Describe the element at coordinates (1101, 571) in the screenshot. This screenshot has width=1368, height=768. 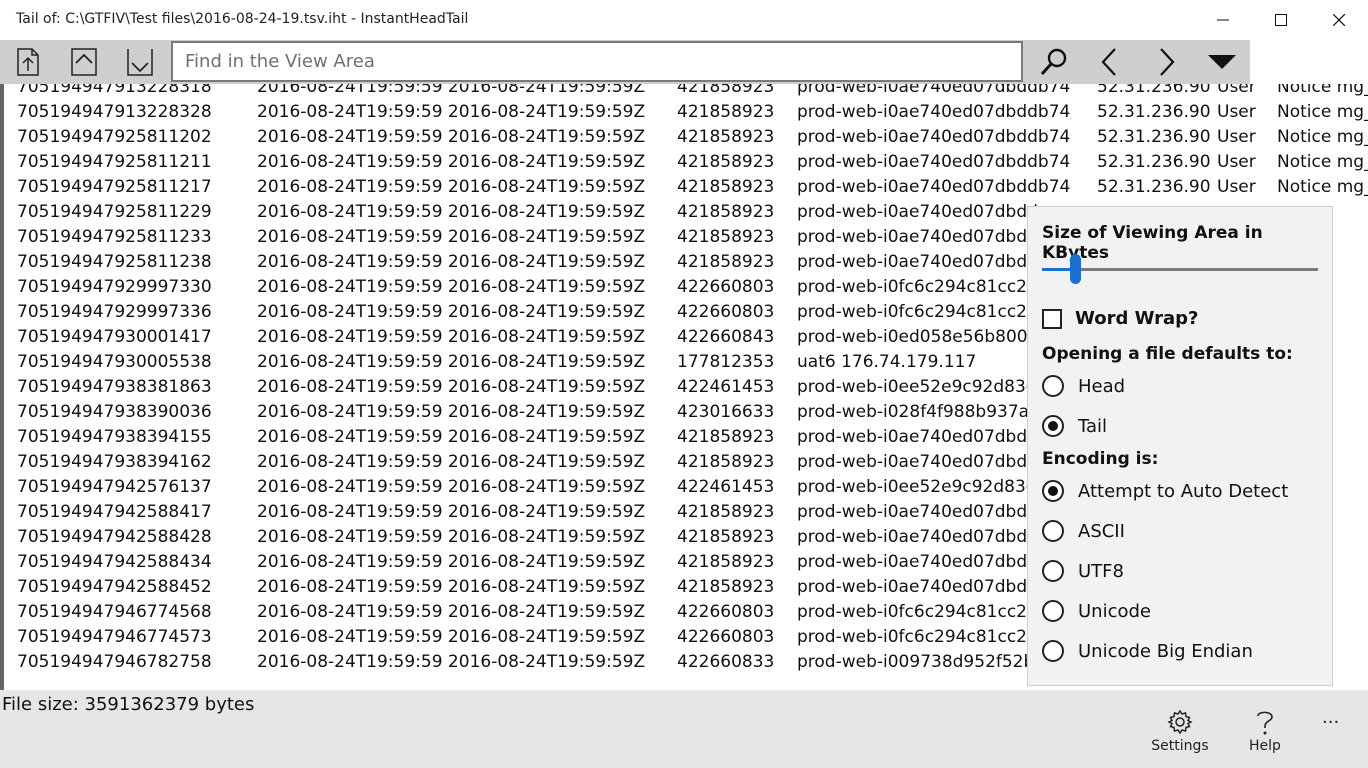
I see `radio-utf8-label: UTF8` at that location.